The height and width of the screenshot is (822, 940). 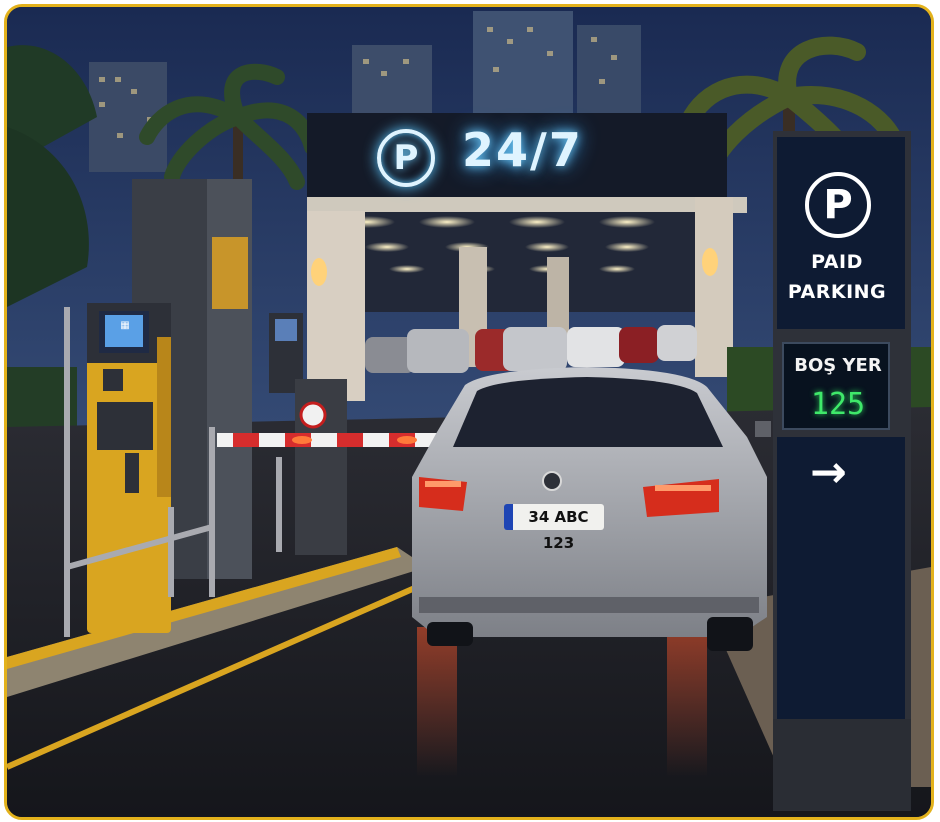 What do you see at coordinates (838, 365) in the screenshot?
I see `available-spaces-label: BOŞ YER` at bounding box center [838, 365].